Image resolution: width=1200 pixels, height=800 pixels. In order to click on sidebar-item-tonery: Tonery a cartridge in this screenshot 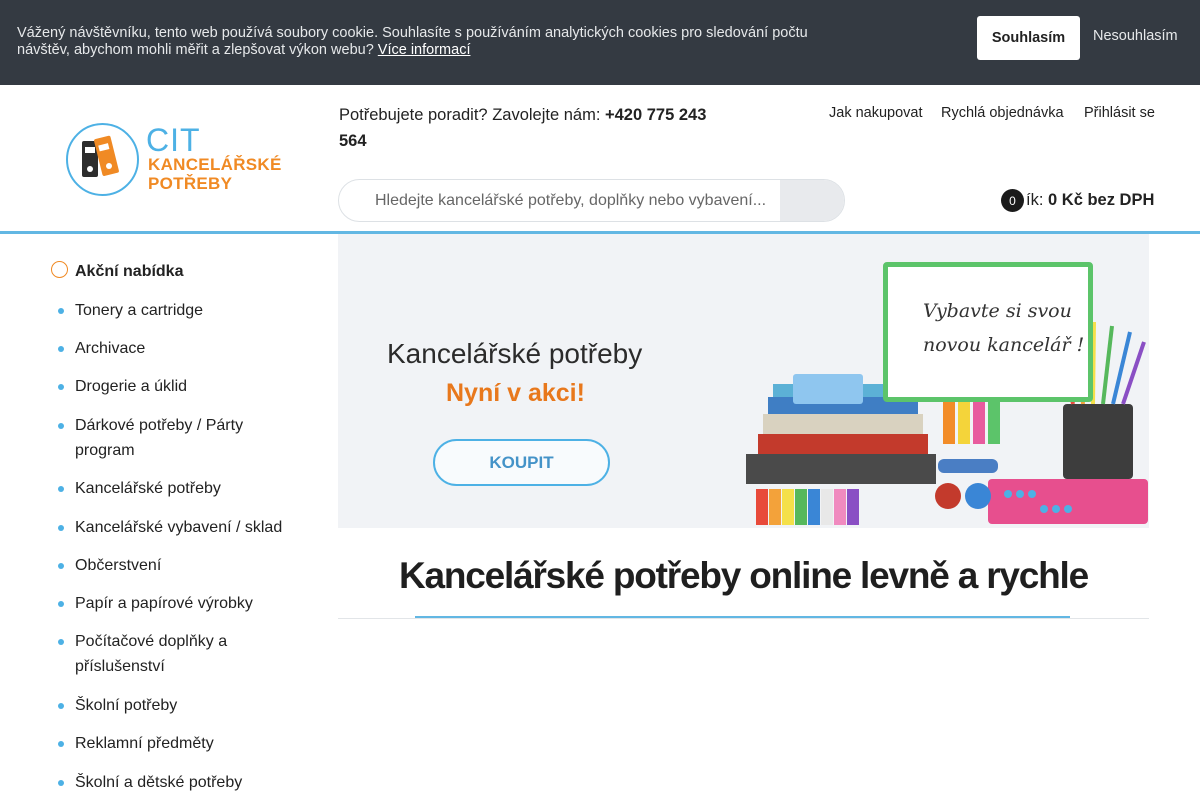, I will do `click(180, 310)`.